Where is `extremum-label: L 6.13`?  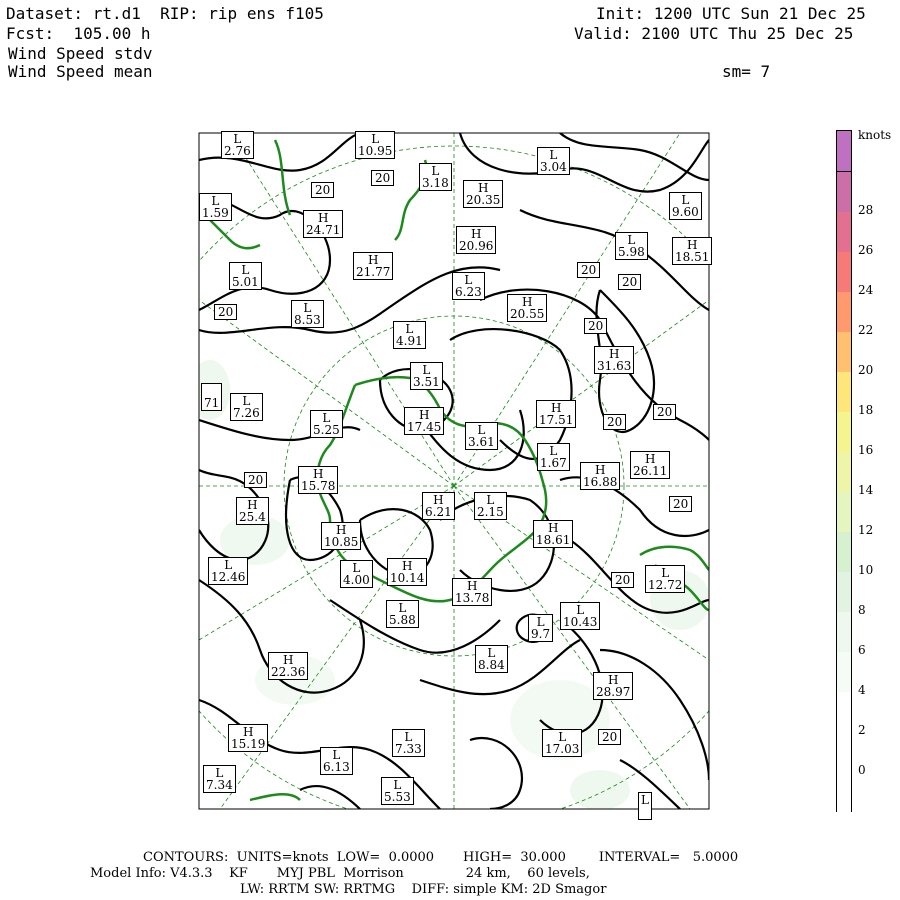 extremum-label: L 6.13 is located at coordinates (336, 761).